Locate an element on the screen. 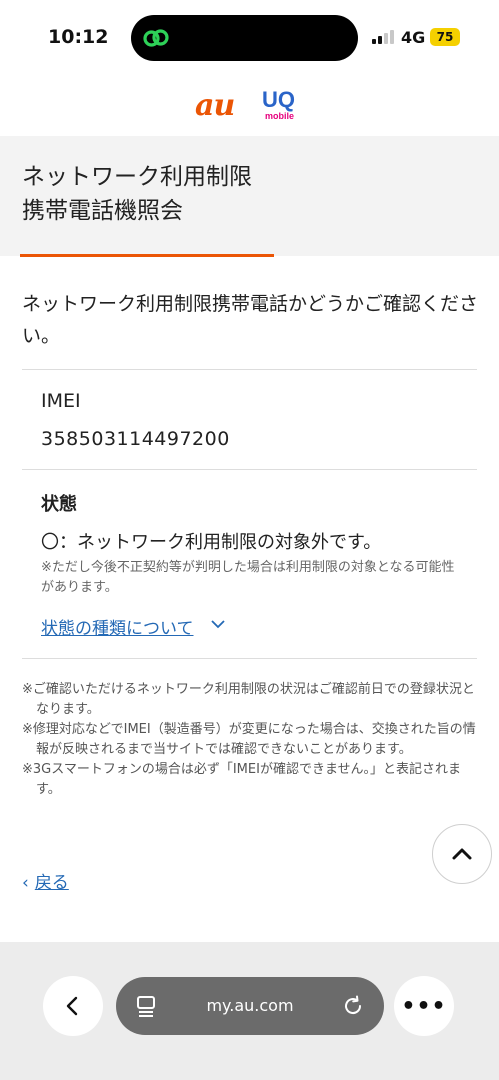 Image resolution: width=499 pixels, height=1080 pixels. chevron-left-icon: ‹ is located at coordinates (25, 883).